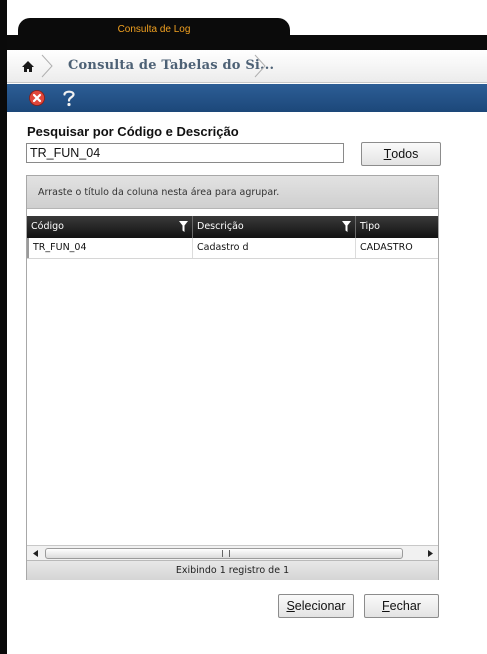  I want to click on search-input, so click(185, 153).